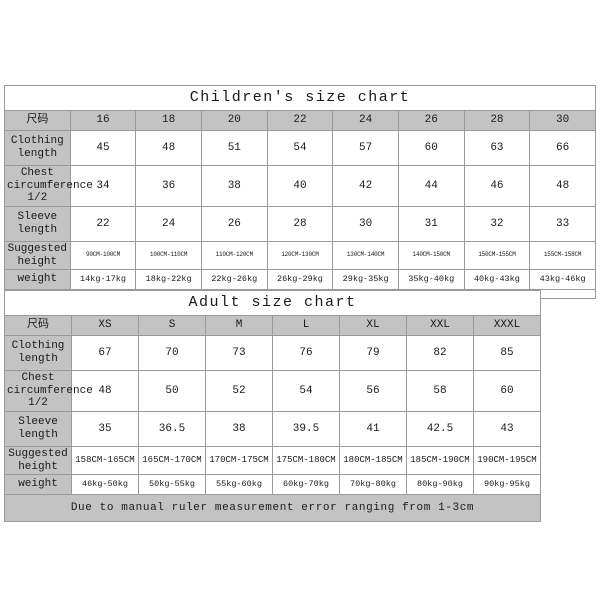 This screenshot has height=600, width=600. I want to click on adult-clothing-length-l: 76, so click(306, 353).